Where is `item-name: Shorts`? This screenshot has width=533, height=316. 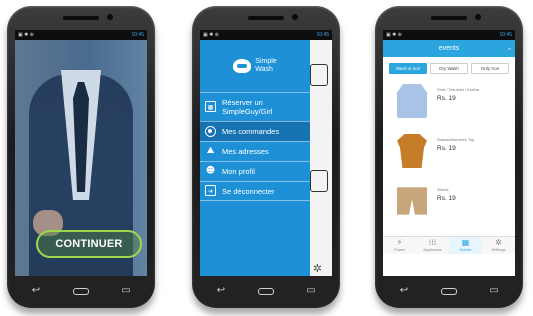
item-name: Shorts is located at coordinates (443, 189).